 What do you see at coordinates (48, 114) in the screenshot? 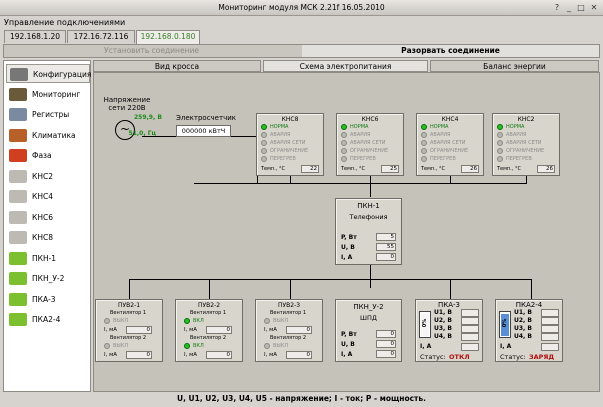
I see `sidebar-item-3: Регистры` at bounding box center [48, 114].